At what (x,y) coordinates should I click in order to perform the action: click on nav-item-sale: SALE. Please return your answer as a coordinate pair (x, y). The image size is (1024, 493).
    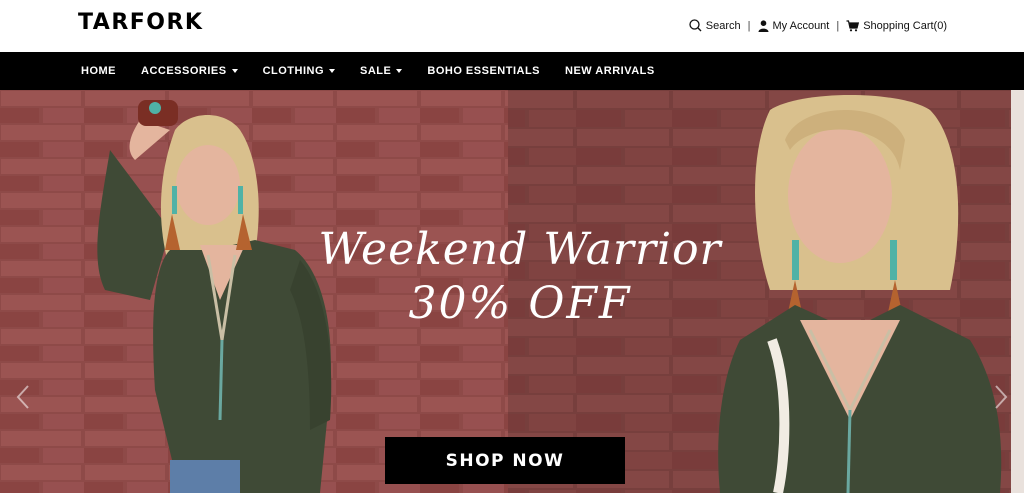
    Looking at the image, I should click on (381, 71).